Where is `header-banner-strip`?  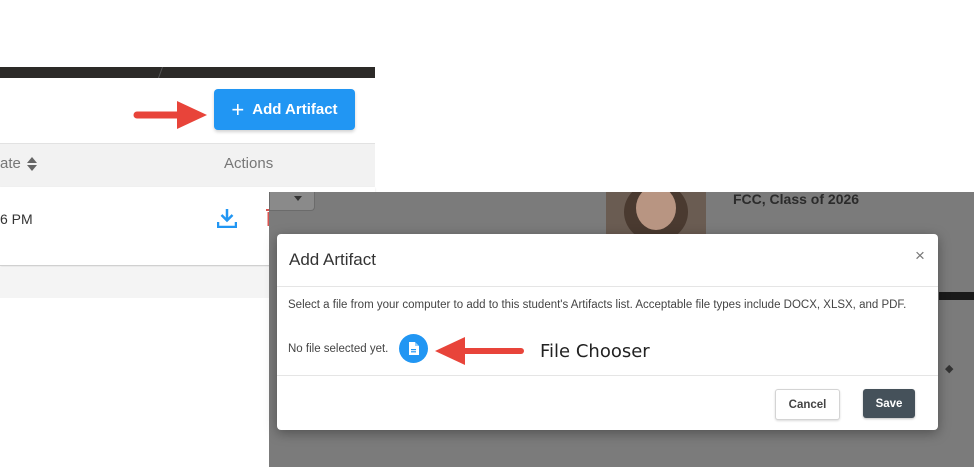 header-banner-strip is located at coordinates (187, 72).